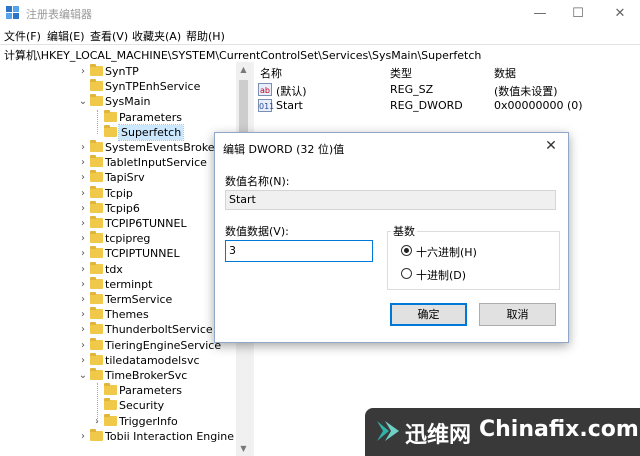  Describe the element at coordinates (441, 275) in the screenshot. I see `decimal-radio-label: 十进制(D)` at that location.